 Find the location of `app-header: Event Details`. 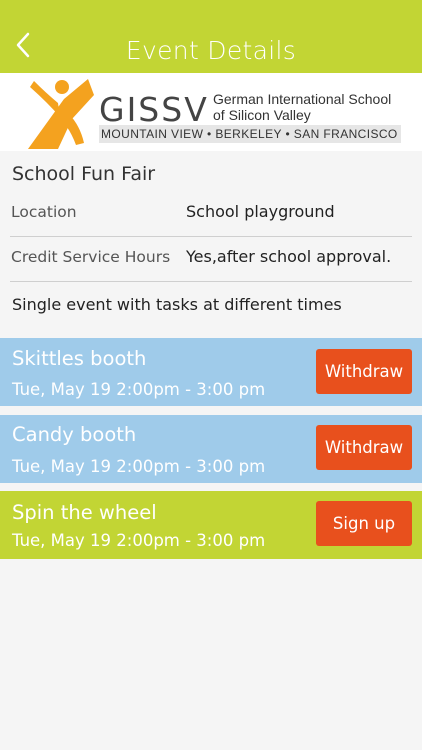

app-header: Event Details is located at coordinates (211, 36).